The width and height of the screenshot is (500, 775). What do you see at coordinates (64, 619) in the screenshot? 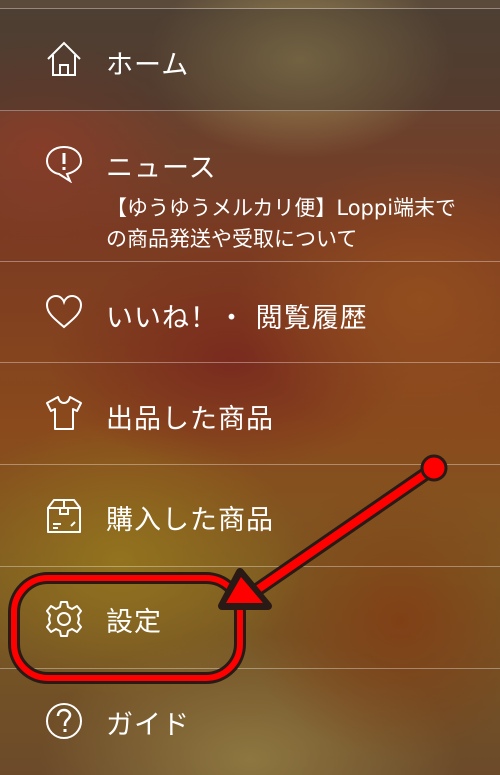
I see `gear-icon` at bounding box center [64, 619].